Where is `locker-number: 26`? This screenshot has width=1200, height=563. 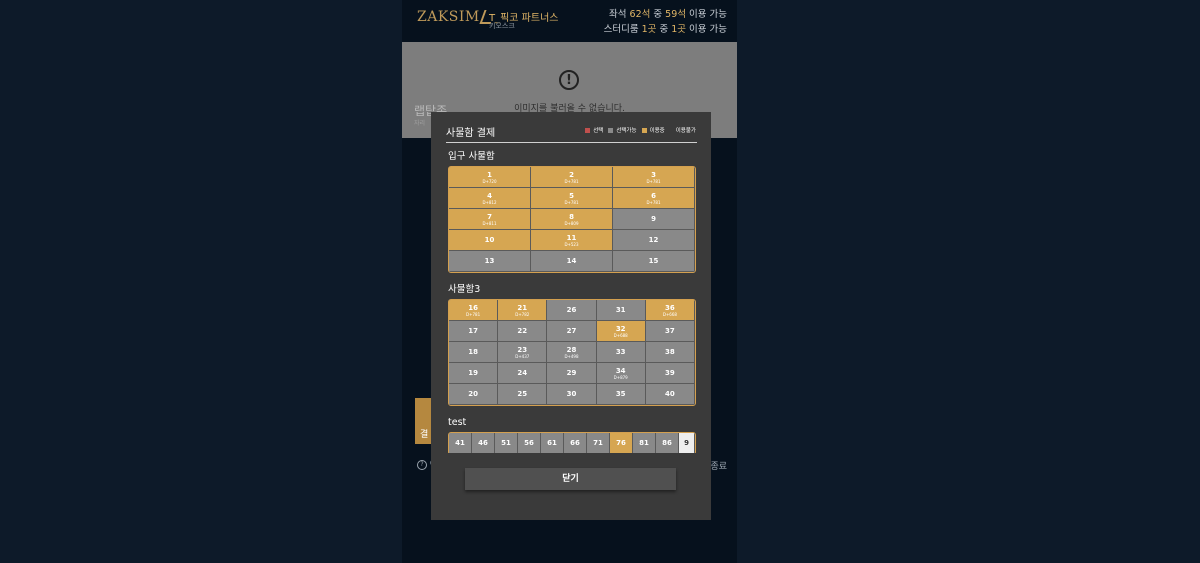
locker-number: 26 is located at coordinates (571, 310).